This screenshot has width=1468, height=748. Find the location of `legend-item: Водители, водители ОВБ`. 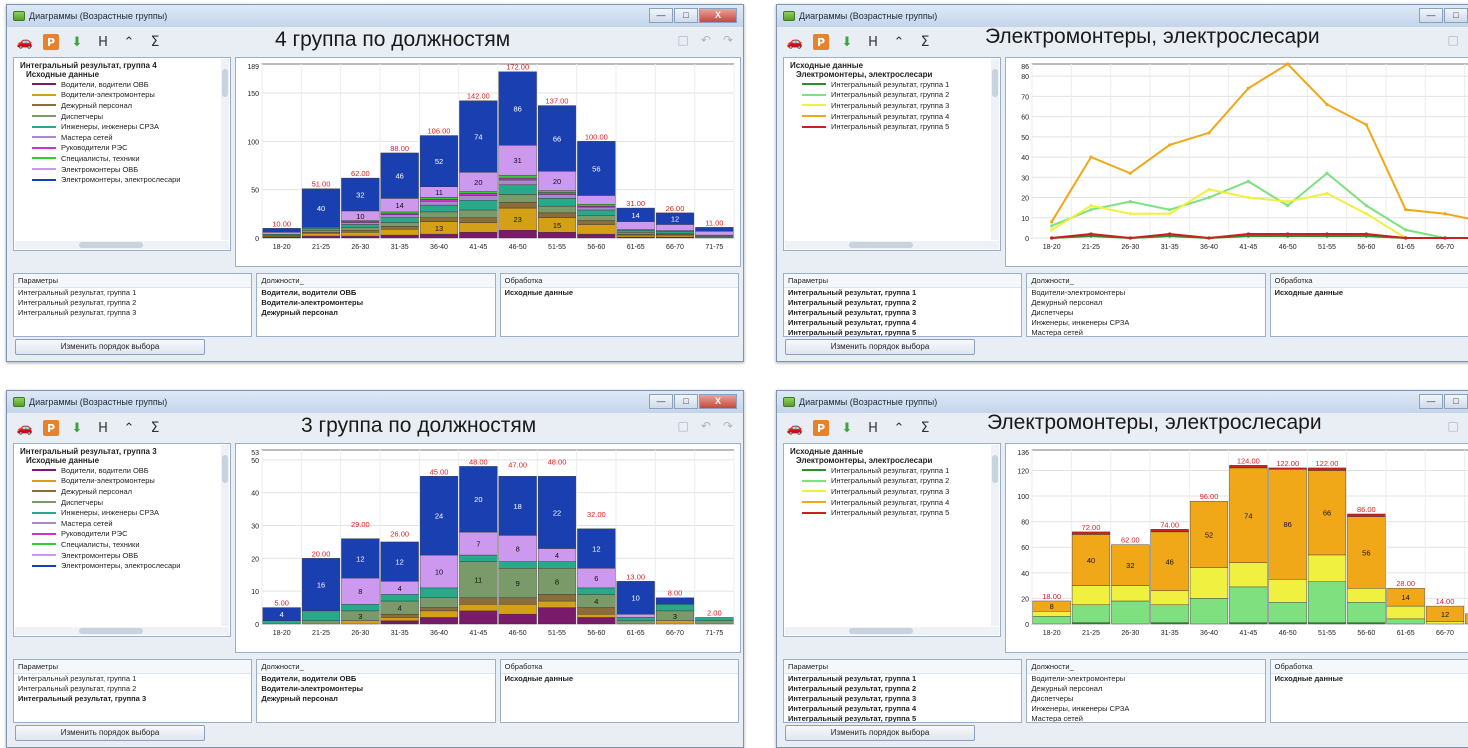

legend-item: Водители, водители ОВБ is located at coordinates (122, 470).